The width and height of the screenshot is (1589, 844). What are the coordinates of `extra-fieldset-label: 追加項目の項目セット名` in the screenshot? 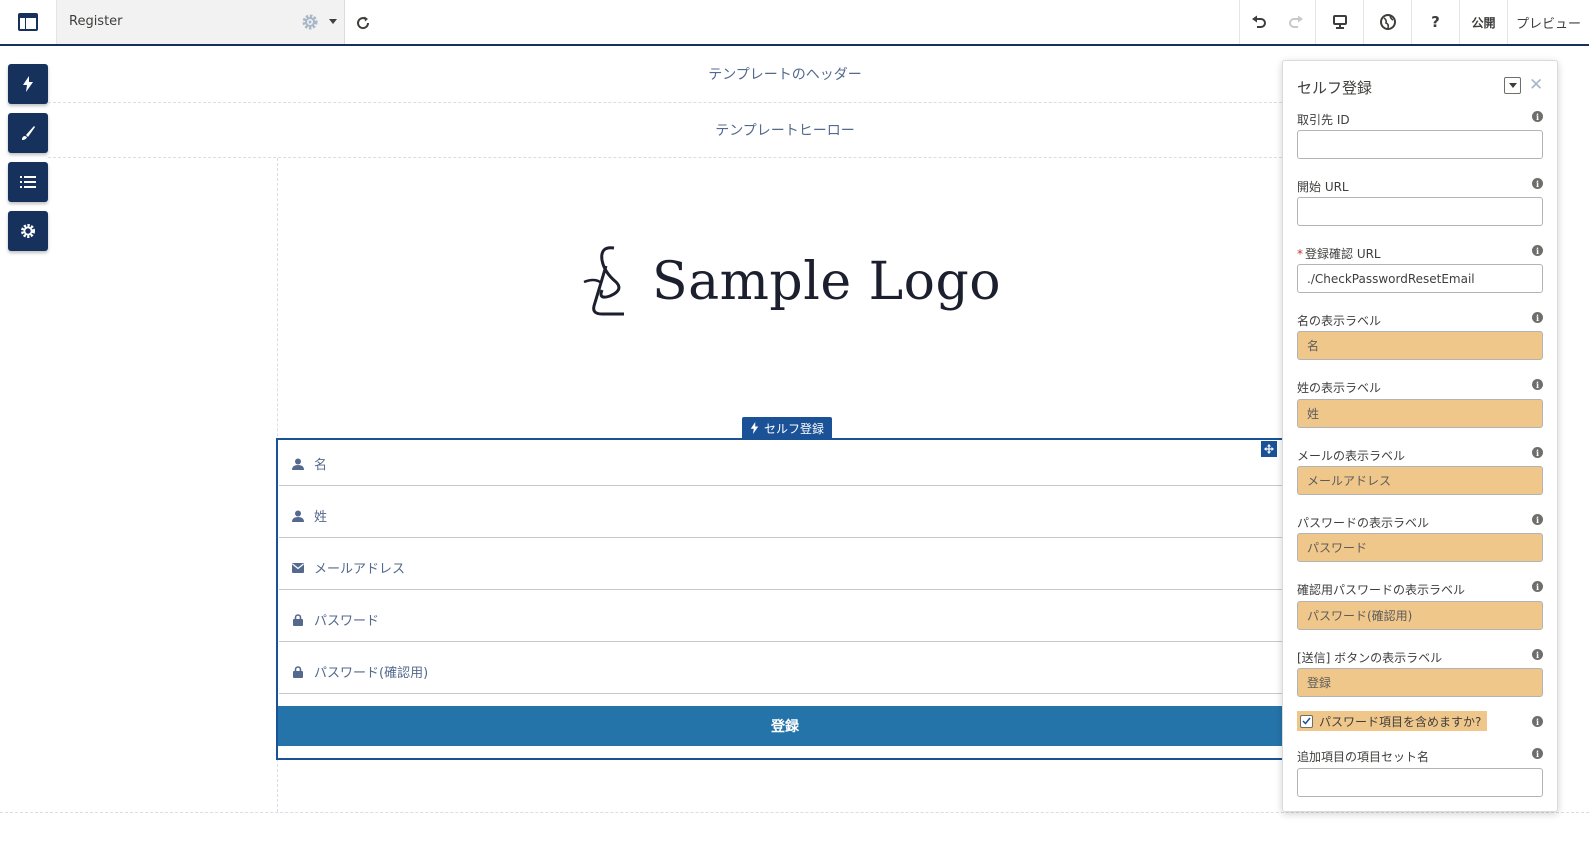 It's located at (1363, 756).